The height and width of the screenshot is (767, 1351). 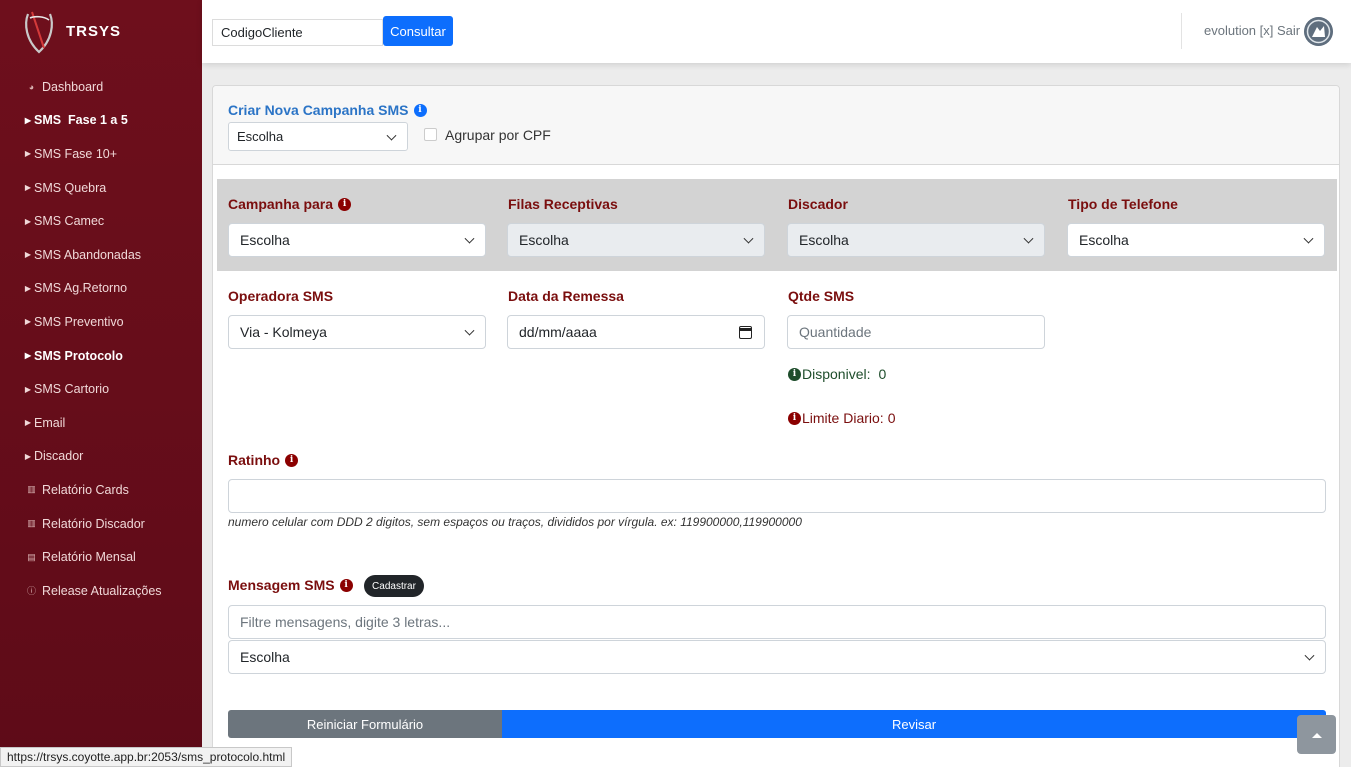 I want to click on discador-select: Escolha, so click(x=916, y=240).